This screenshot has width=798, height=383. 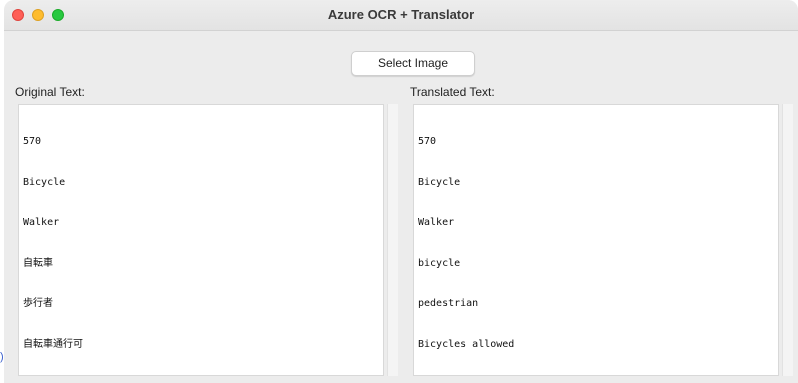 What do you see at coordinates (448, 303) in the screenshot?
I see `translated-line: pedestrian` at bounding box center [448, 303].